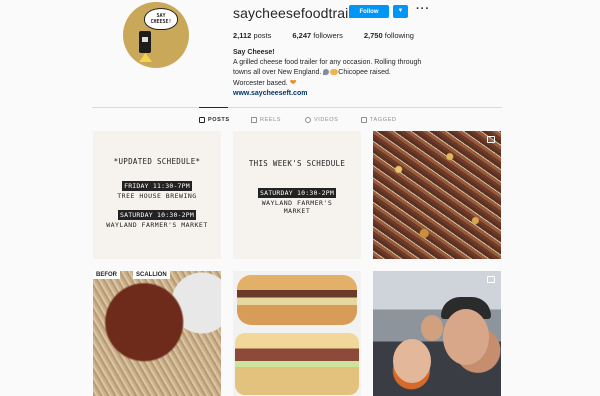  I want to click on active-tab-indicator, so click(213, 107).